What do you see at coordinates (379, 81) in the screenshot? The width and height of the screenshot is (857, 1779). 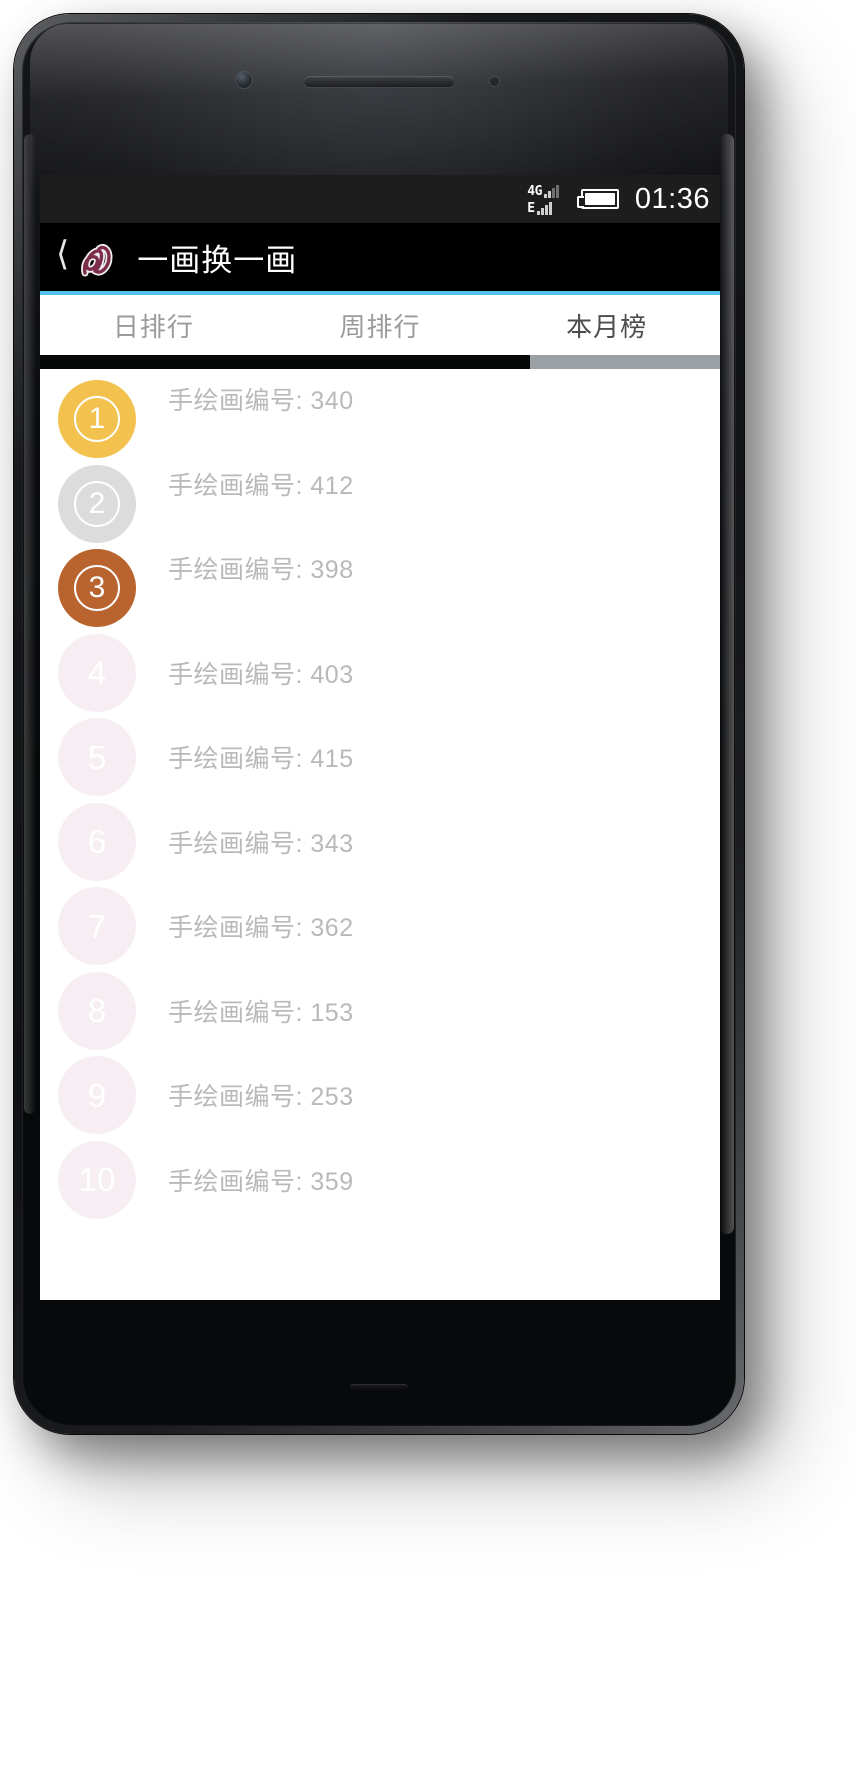 I see `earpiece-speaker` at bounding box center [379, 81].